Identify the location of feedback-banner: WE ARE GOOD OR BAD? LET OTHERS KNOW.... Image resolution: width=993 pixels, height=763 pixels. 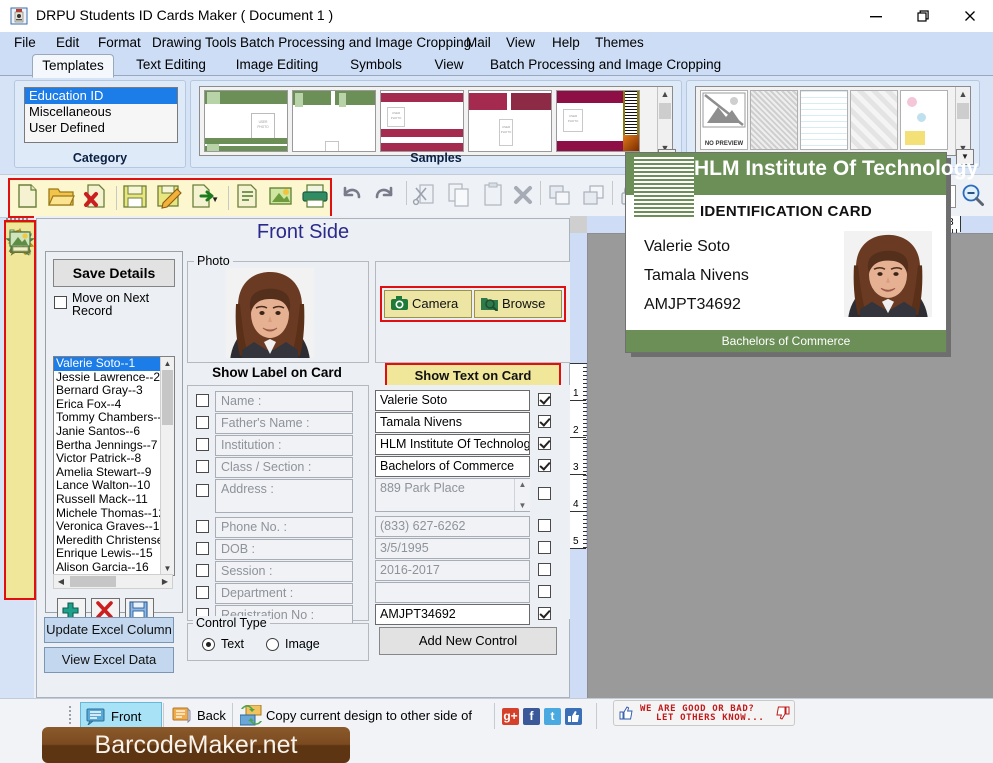
(704, 713).